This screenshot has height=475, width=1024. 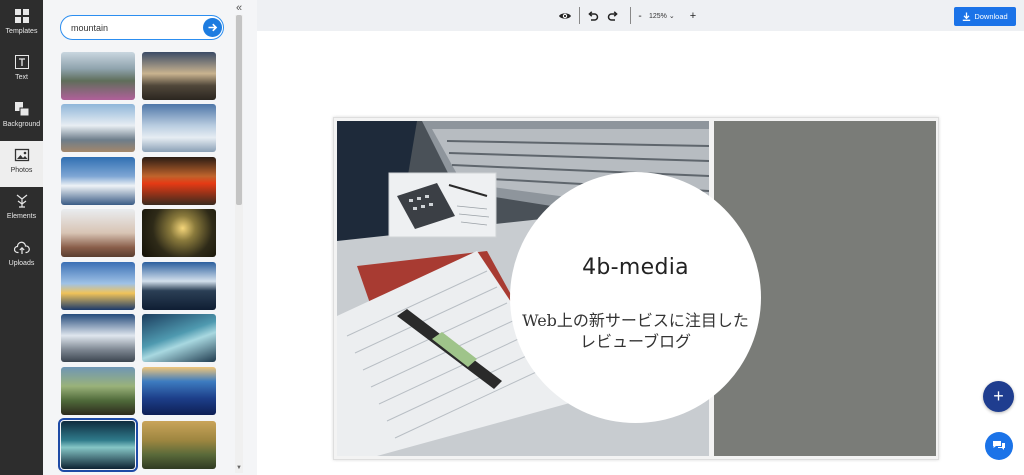 I want to click on zoom-in-button: +, so click(x=693, y=16).